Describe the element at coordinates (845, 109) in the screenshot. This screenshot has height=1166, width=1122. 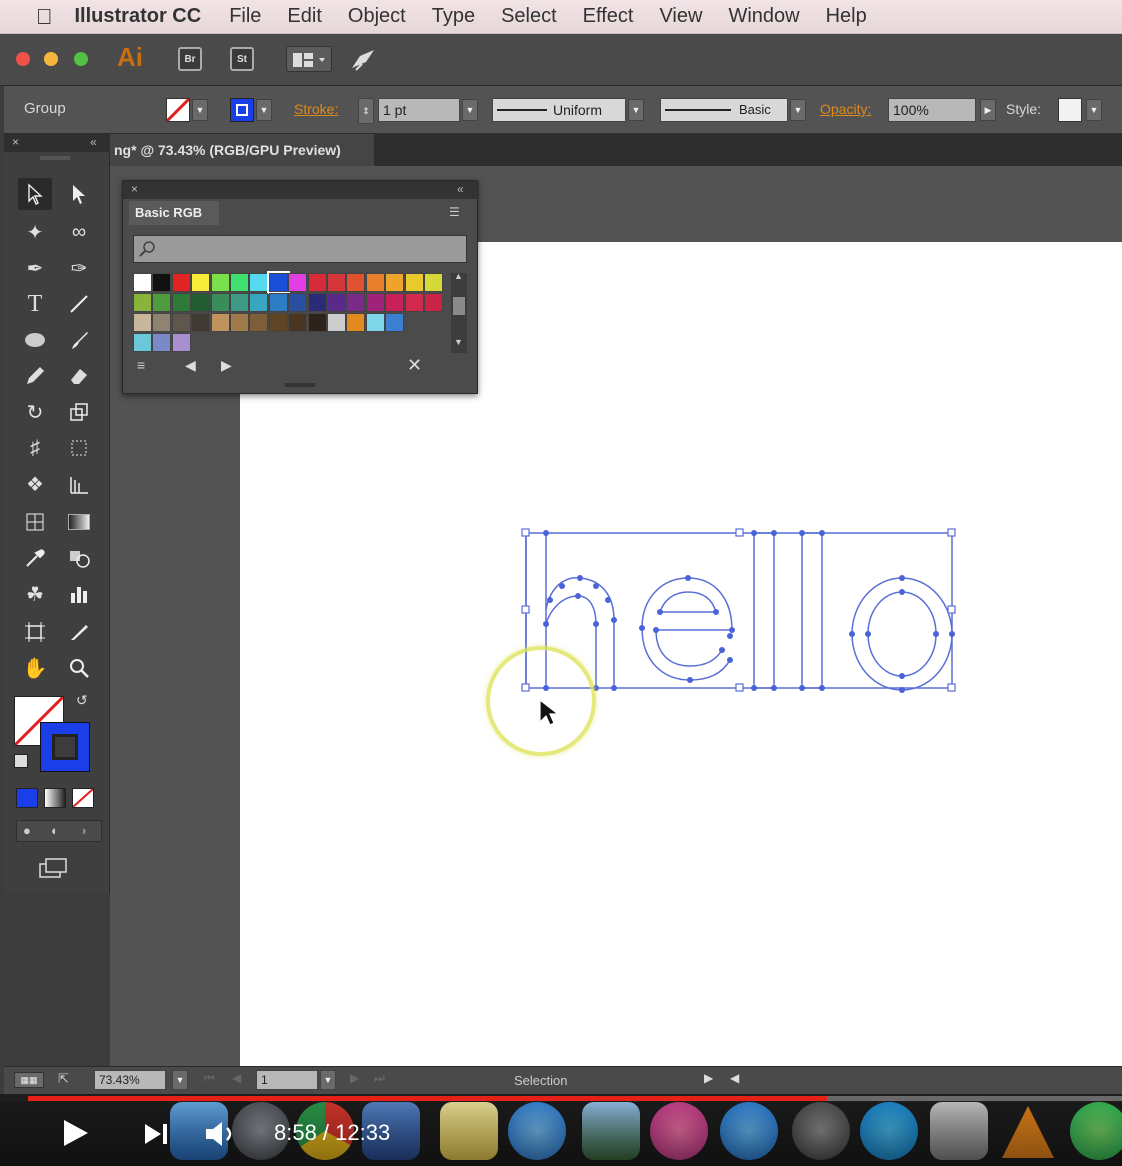
I see `opacity-label: Opacity:` at that location.